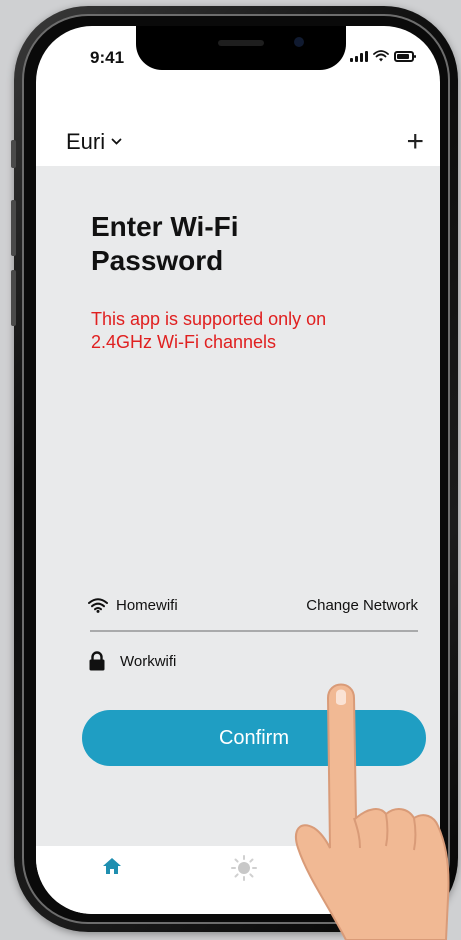  I want to click on add-device-button: +, so click(415, 142).